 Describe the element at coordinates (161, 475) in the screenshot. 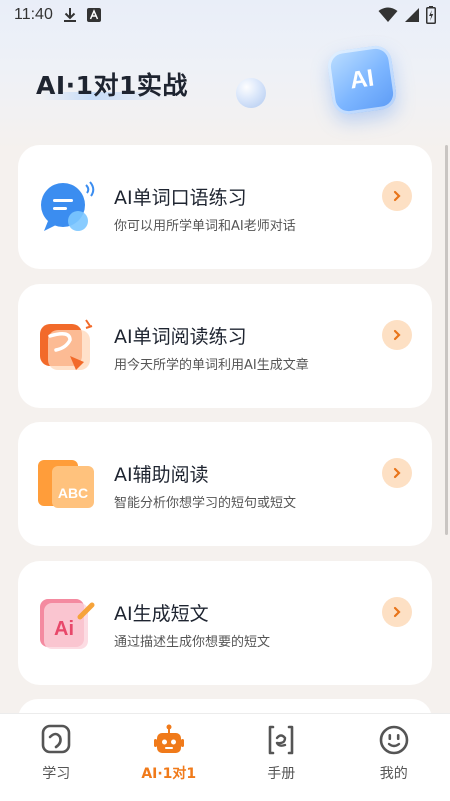

I see `card-title: AI辅助阅读` at that location.